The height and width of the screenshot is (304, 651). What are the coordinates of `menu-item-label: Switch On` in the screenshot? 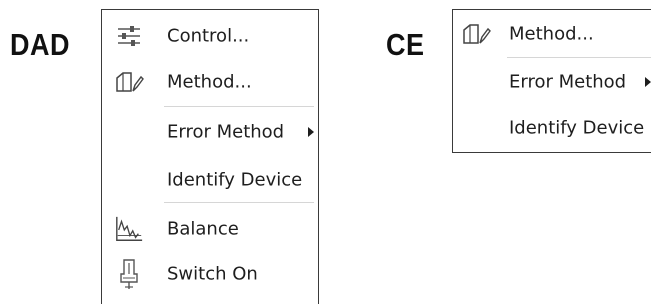 It's located at (212, 274).